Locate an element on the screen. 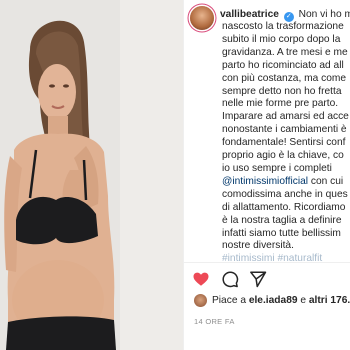 This screenshot has width=350, height=350. likes-summary: Piace a ele.iada89 e altri 176.04 is located at coordinates (281, 301).